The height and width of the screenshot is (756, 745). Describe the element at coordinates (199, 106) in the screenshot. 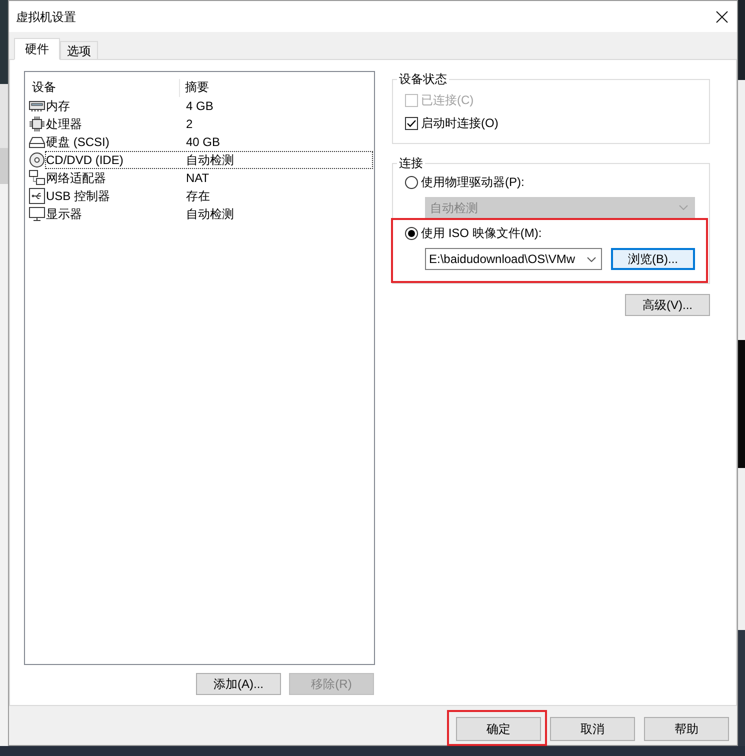

I see `table-cell-text: 4 GB` at that location.